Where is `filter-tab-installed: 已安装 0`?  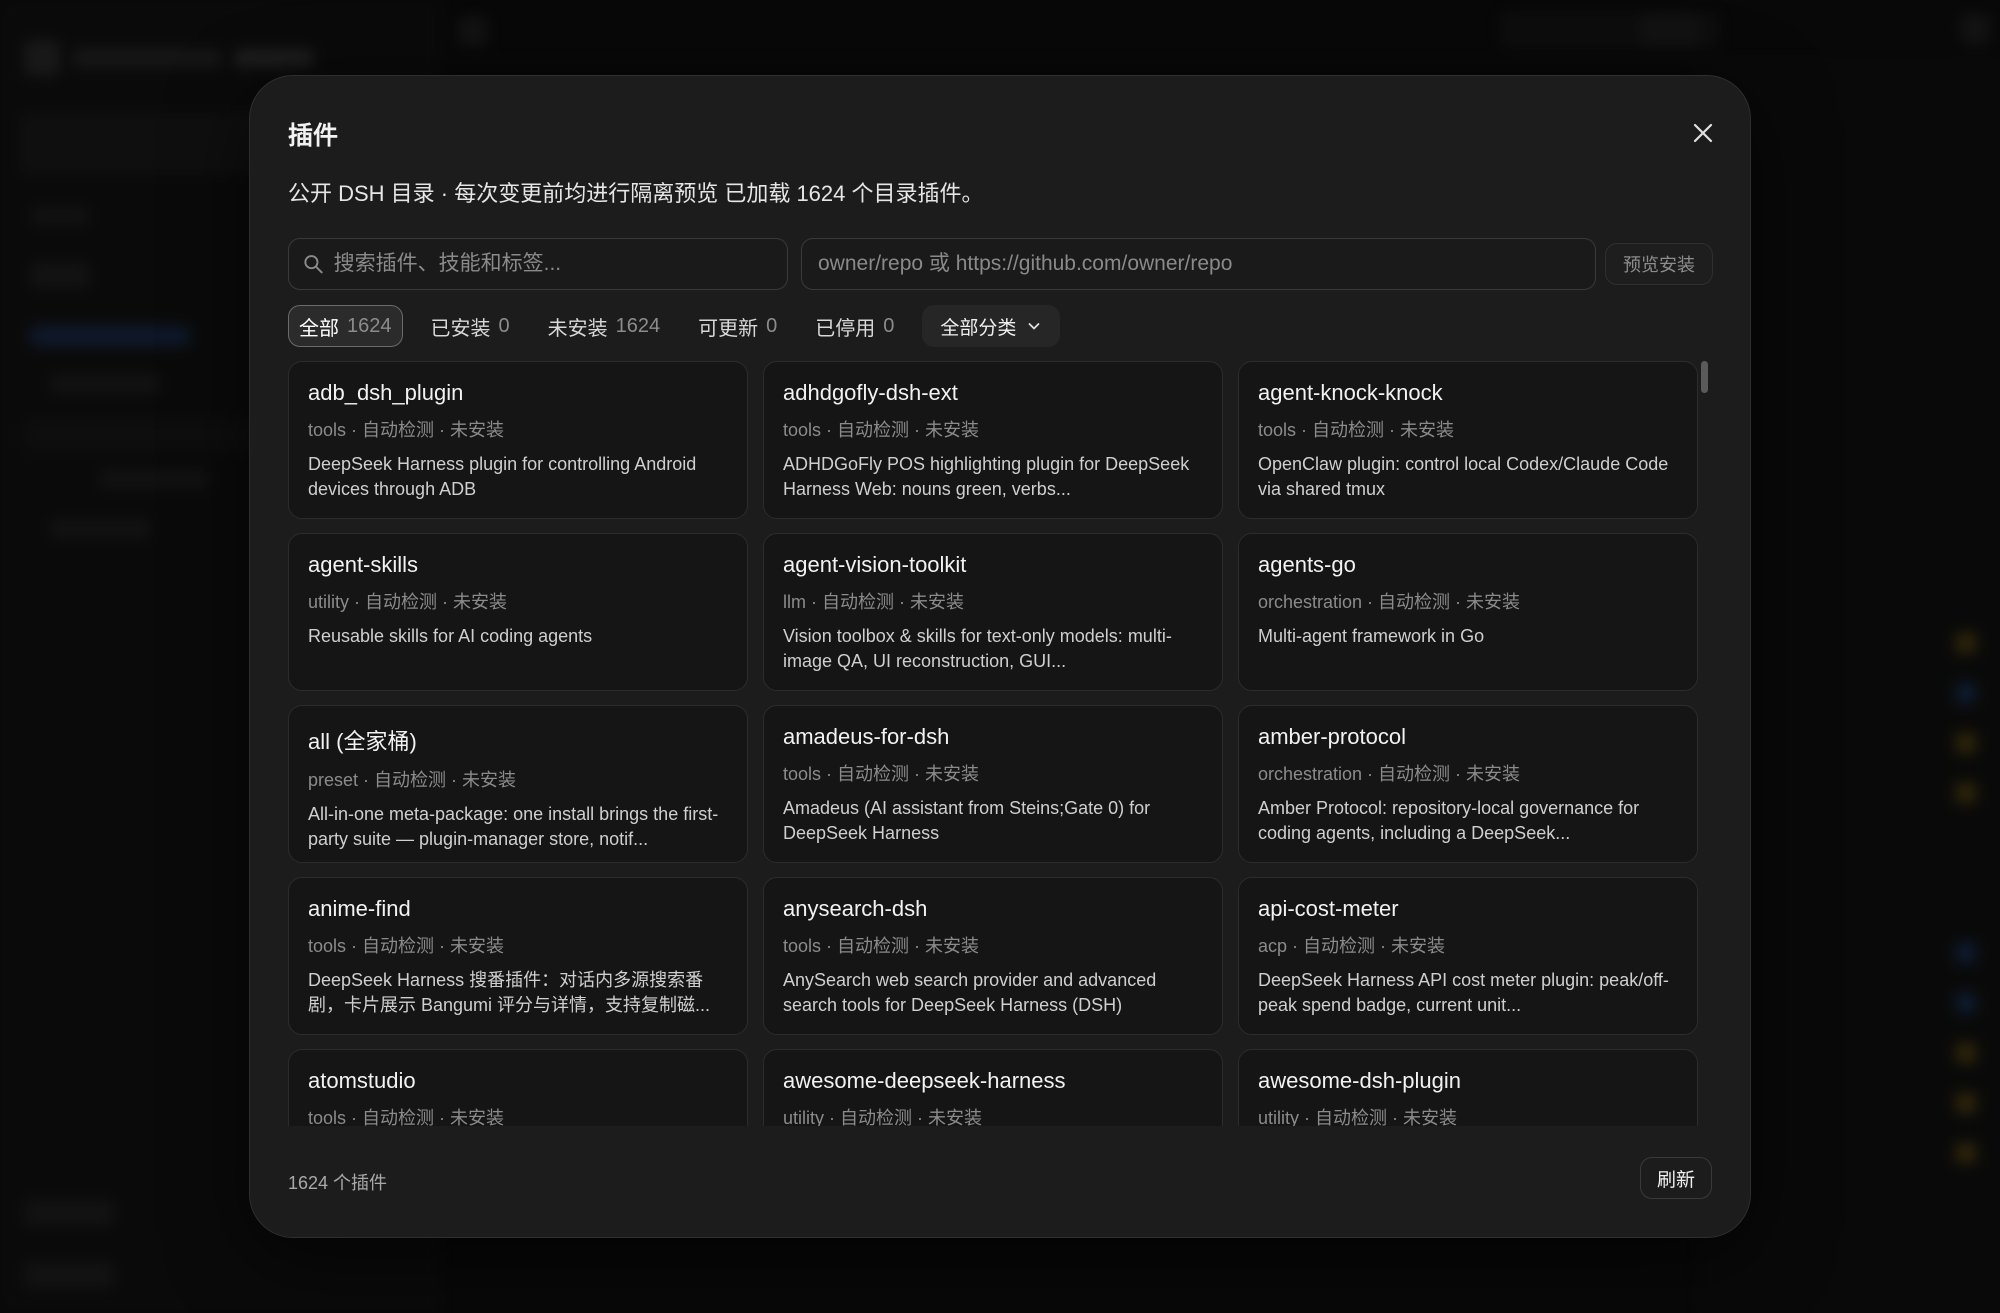 filter-tab-installed: 已安装 0 is located at coordinates (470, 326).